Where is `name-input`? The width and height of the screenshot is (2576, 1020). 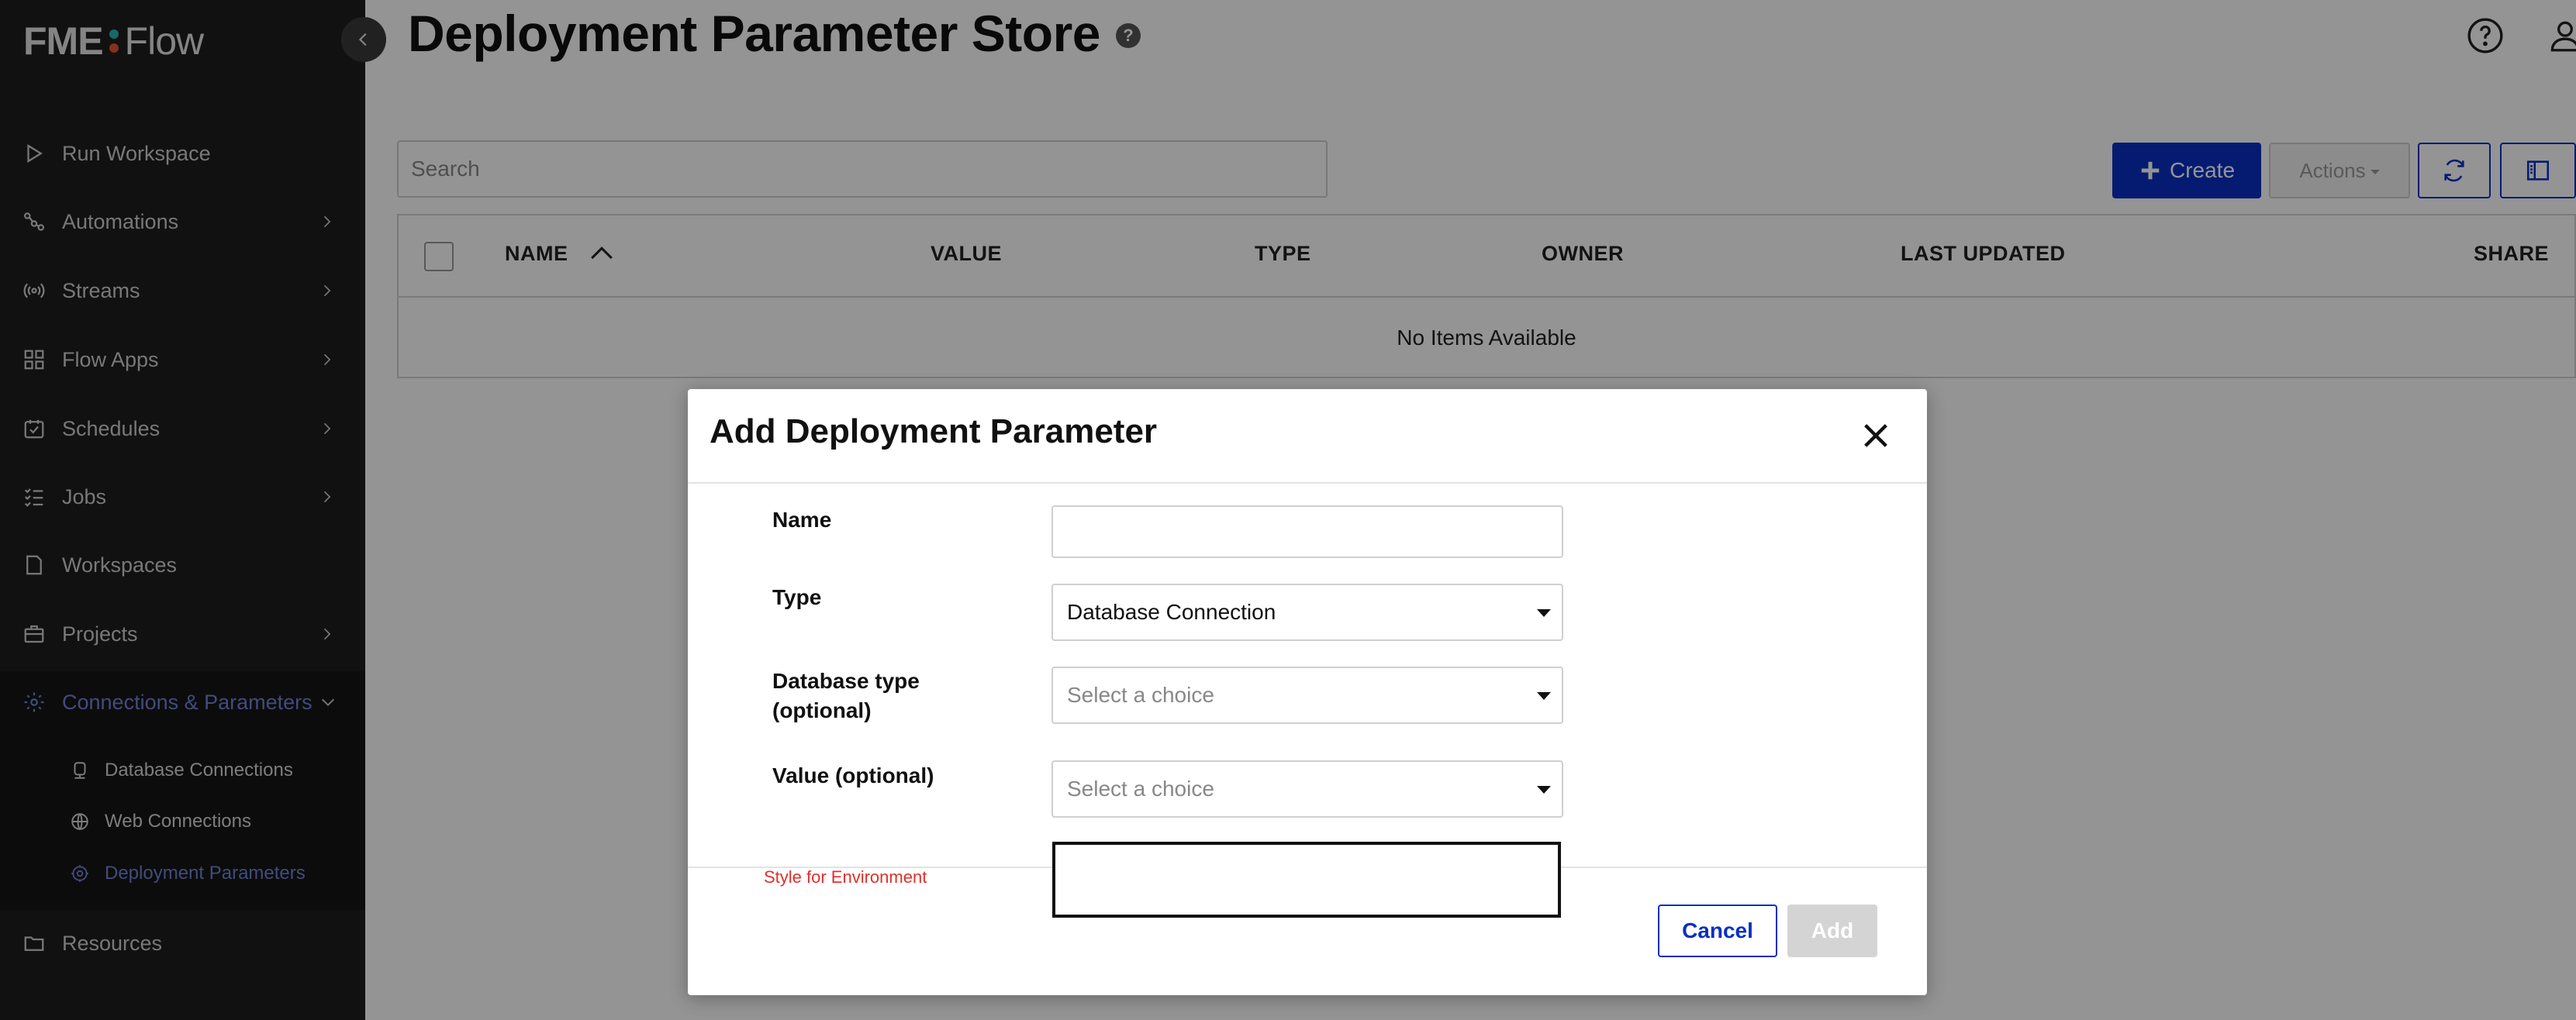
name-input is located at coordinates (1307, 531).